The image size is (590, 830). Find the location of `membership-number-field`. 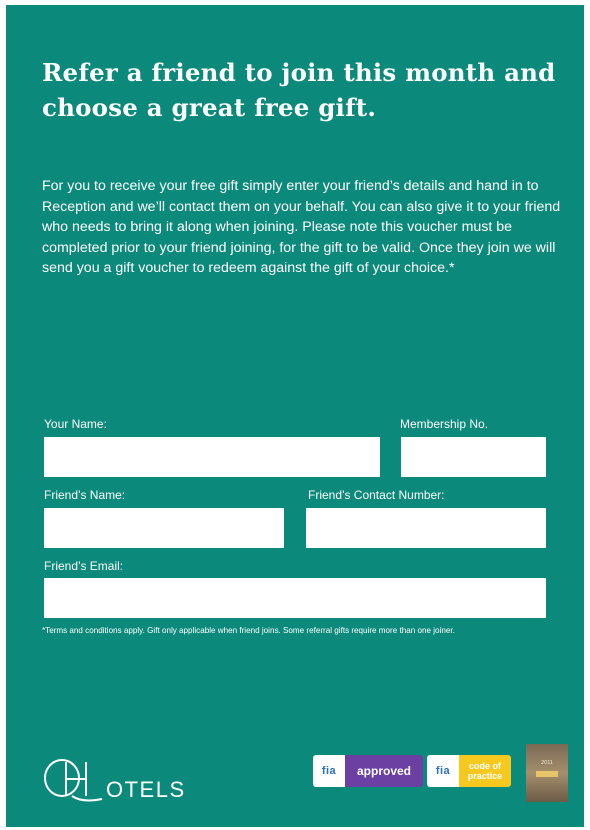

membership-number-field is located at coordinates (473, 457).